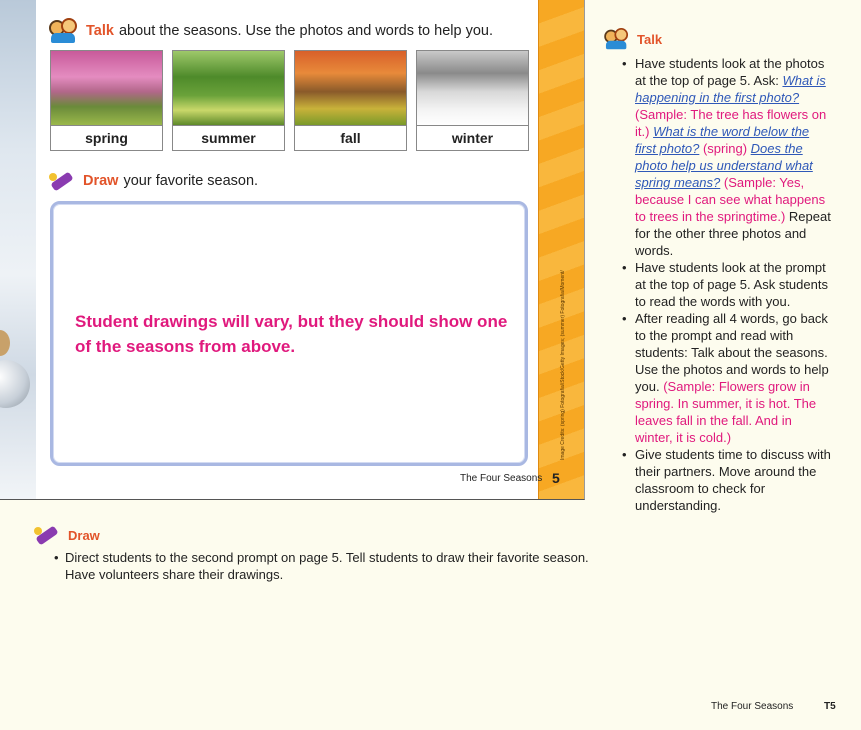 Image resolution: width=861 pixels, height=730 pixels. Describe the element at coordinates (228, 138) in the screenshot. I see `photo-label-summer: summer` at that location.